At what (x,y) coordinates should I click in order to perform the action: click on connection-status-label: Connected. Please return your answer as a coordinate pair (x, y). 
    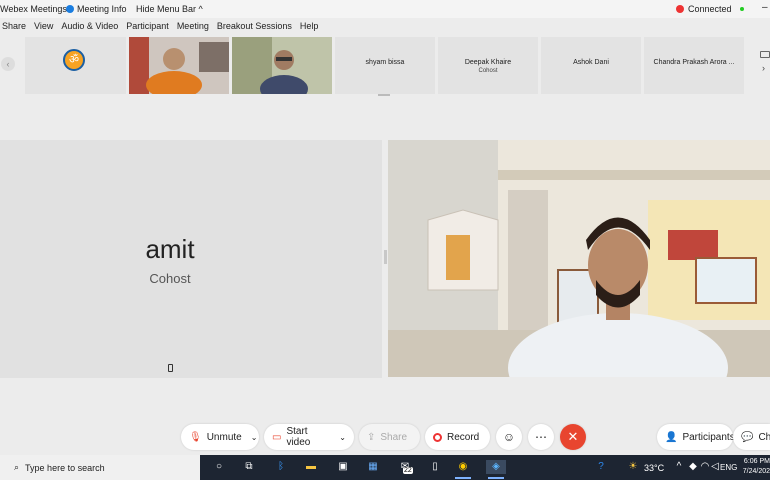
    Looking at the image, I should click on (710, 9).